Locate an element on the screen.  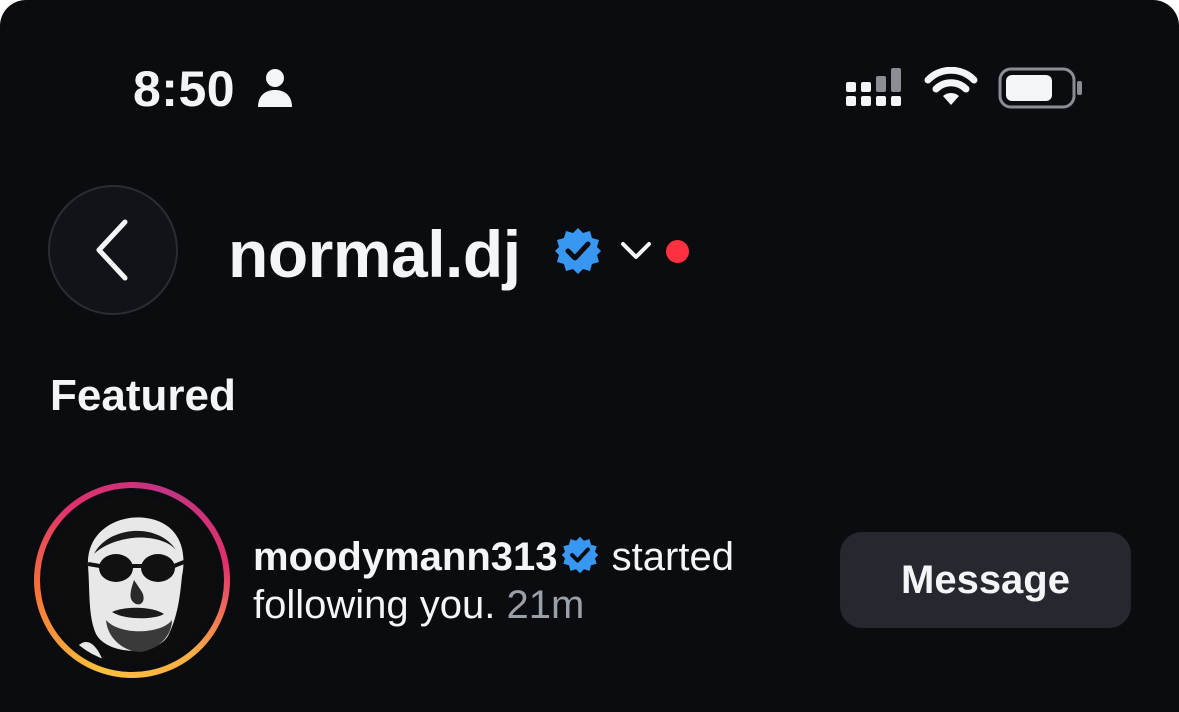
battery-icon is located at coordinates (1040, 88).